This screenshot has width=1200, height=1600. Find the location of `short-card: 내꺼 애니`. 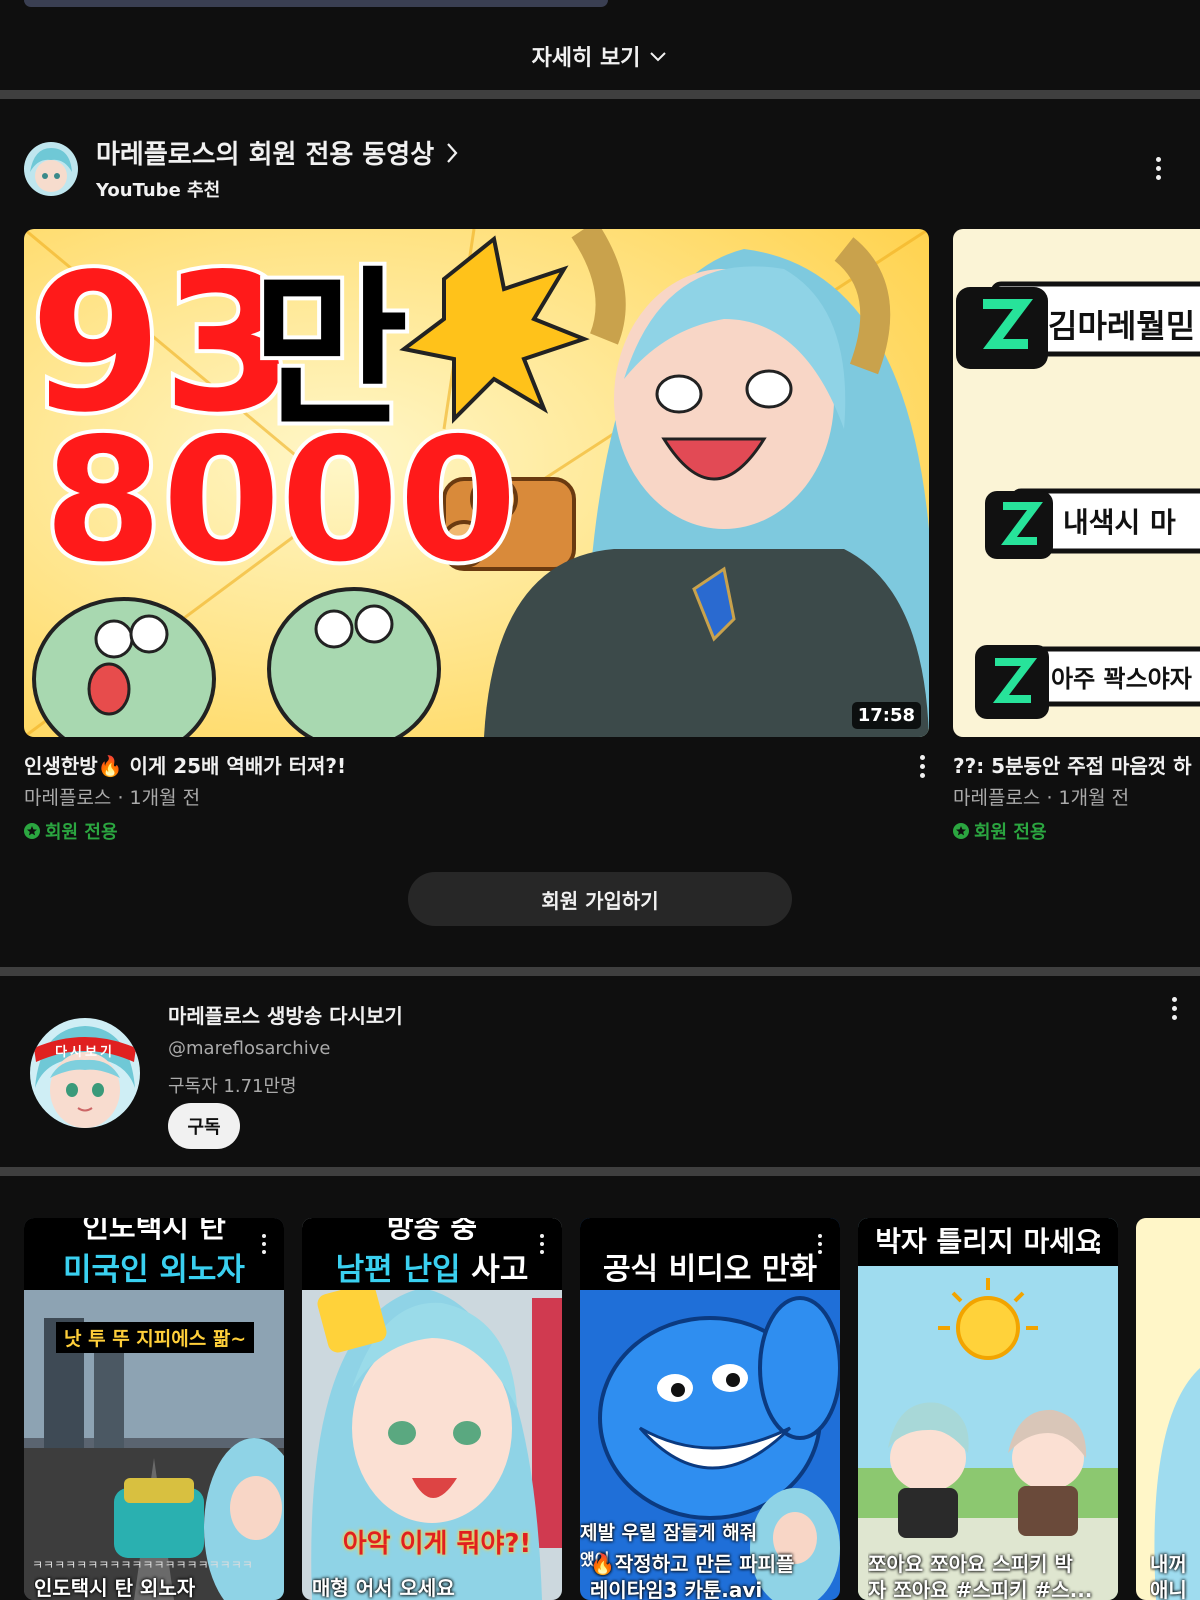

short-card: 내꺼 애니 is located at coordinates (1168, 1409).